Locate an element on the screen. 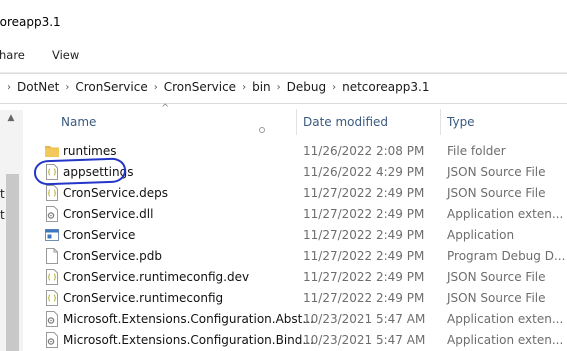 The image size is (567, 351). file-name: CronService.pdb is located at coordinates (113, 256).